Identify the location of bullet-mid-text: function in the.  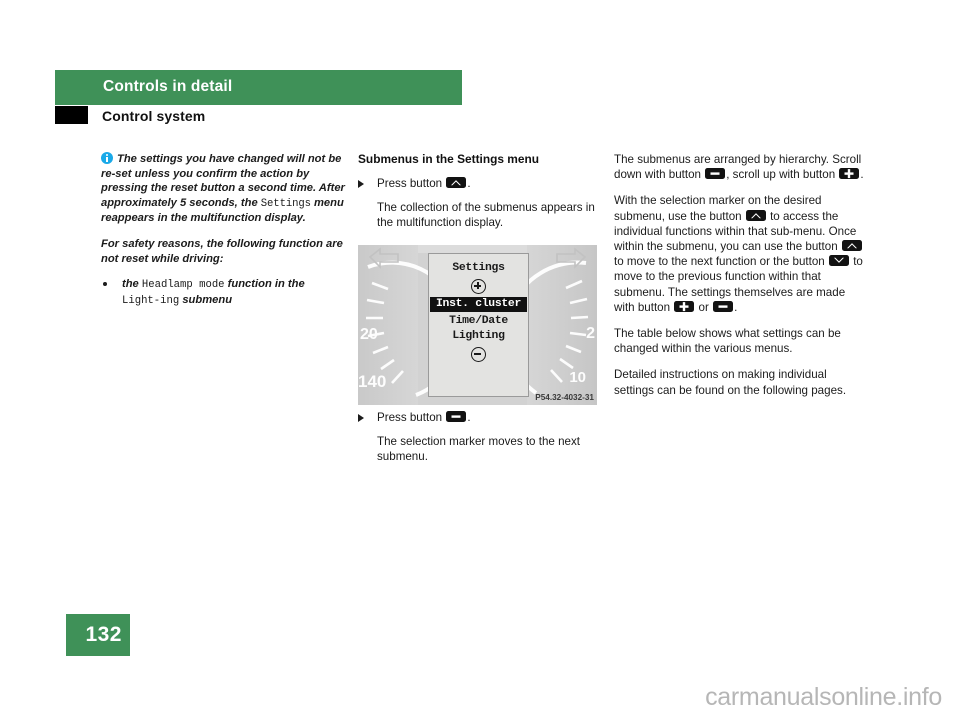
(264, 284).